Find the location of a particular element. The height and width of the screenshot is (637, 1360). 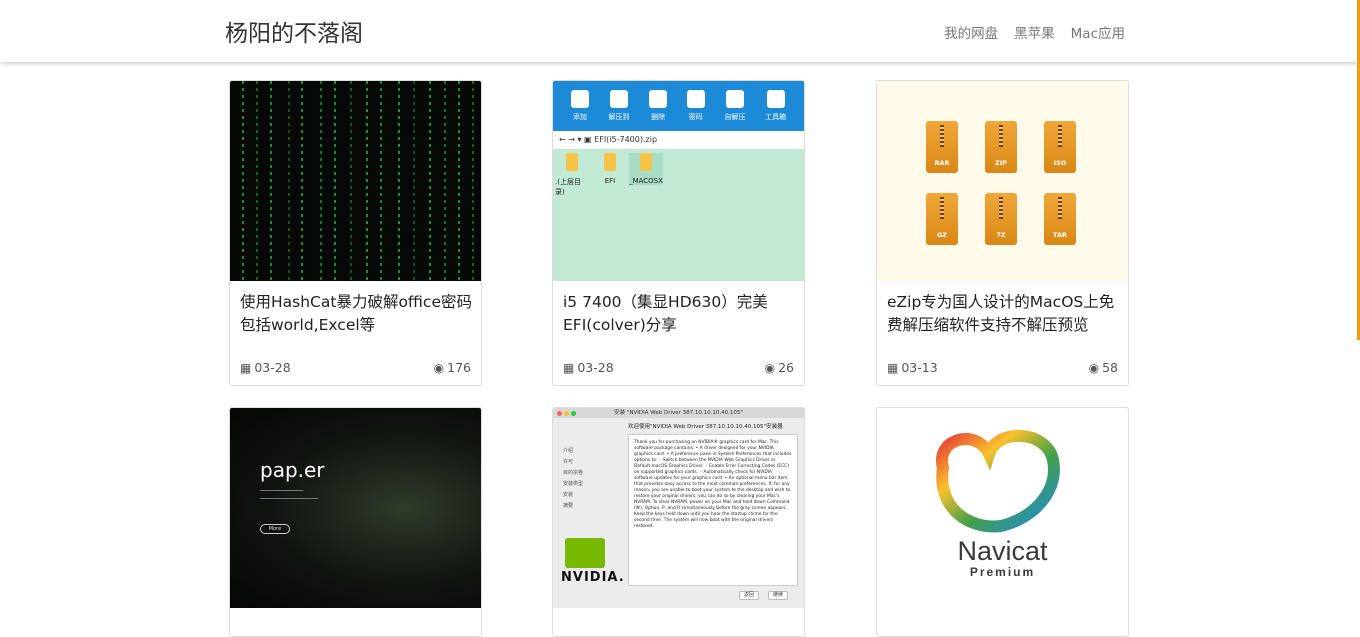

archive-file-icon: RAR is located at coordinates (942, 147).